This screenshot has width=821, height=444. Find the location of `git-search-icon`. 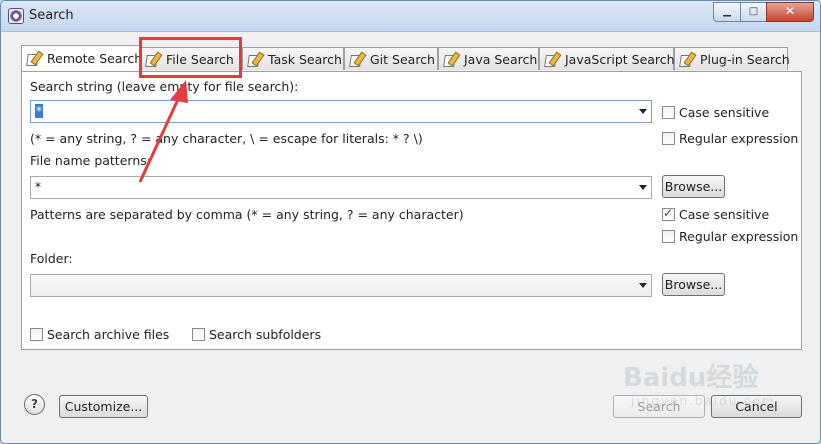

git-search-icon is located at coordinates (357, 59).